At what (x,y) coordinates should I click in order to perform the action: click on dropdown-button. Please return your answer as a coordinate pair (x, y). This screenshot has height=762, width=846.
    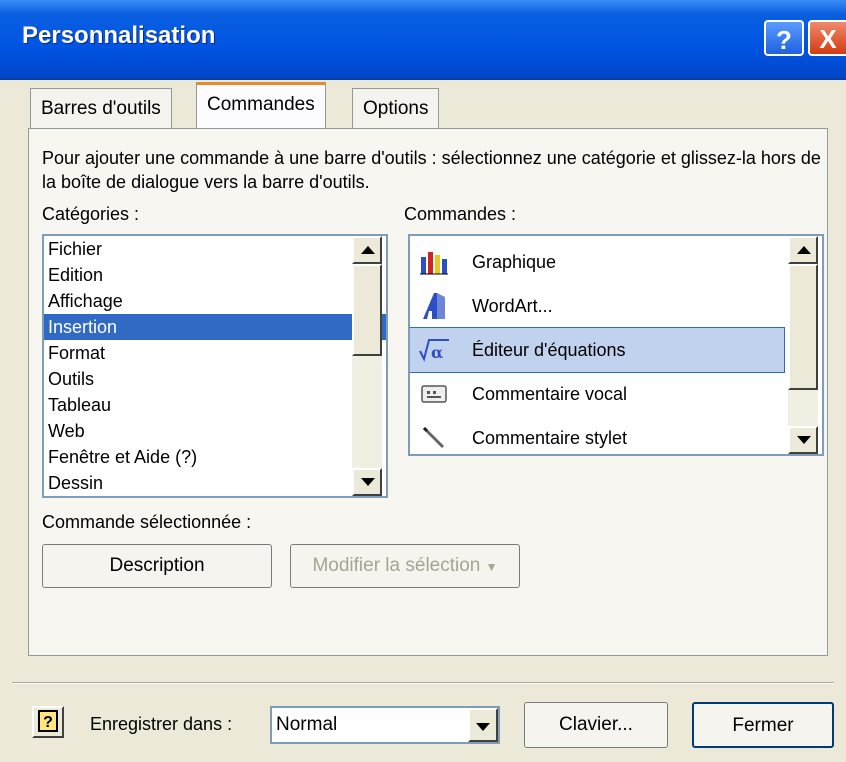
    Looking at the image, I should click on (483, 725).